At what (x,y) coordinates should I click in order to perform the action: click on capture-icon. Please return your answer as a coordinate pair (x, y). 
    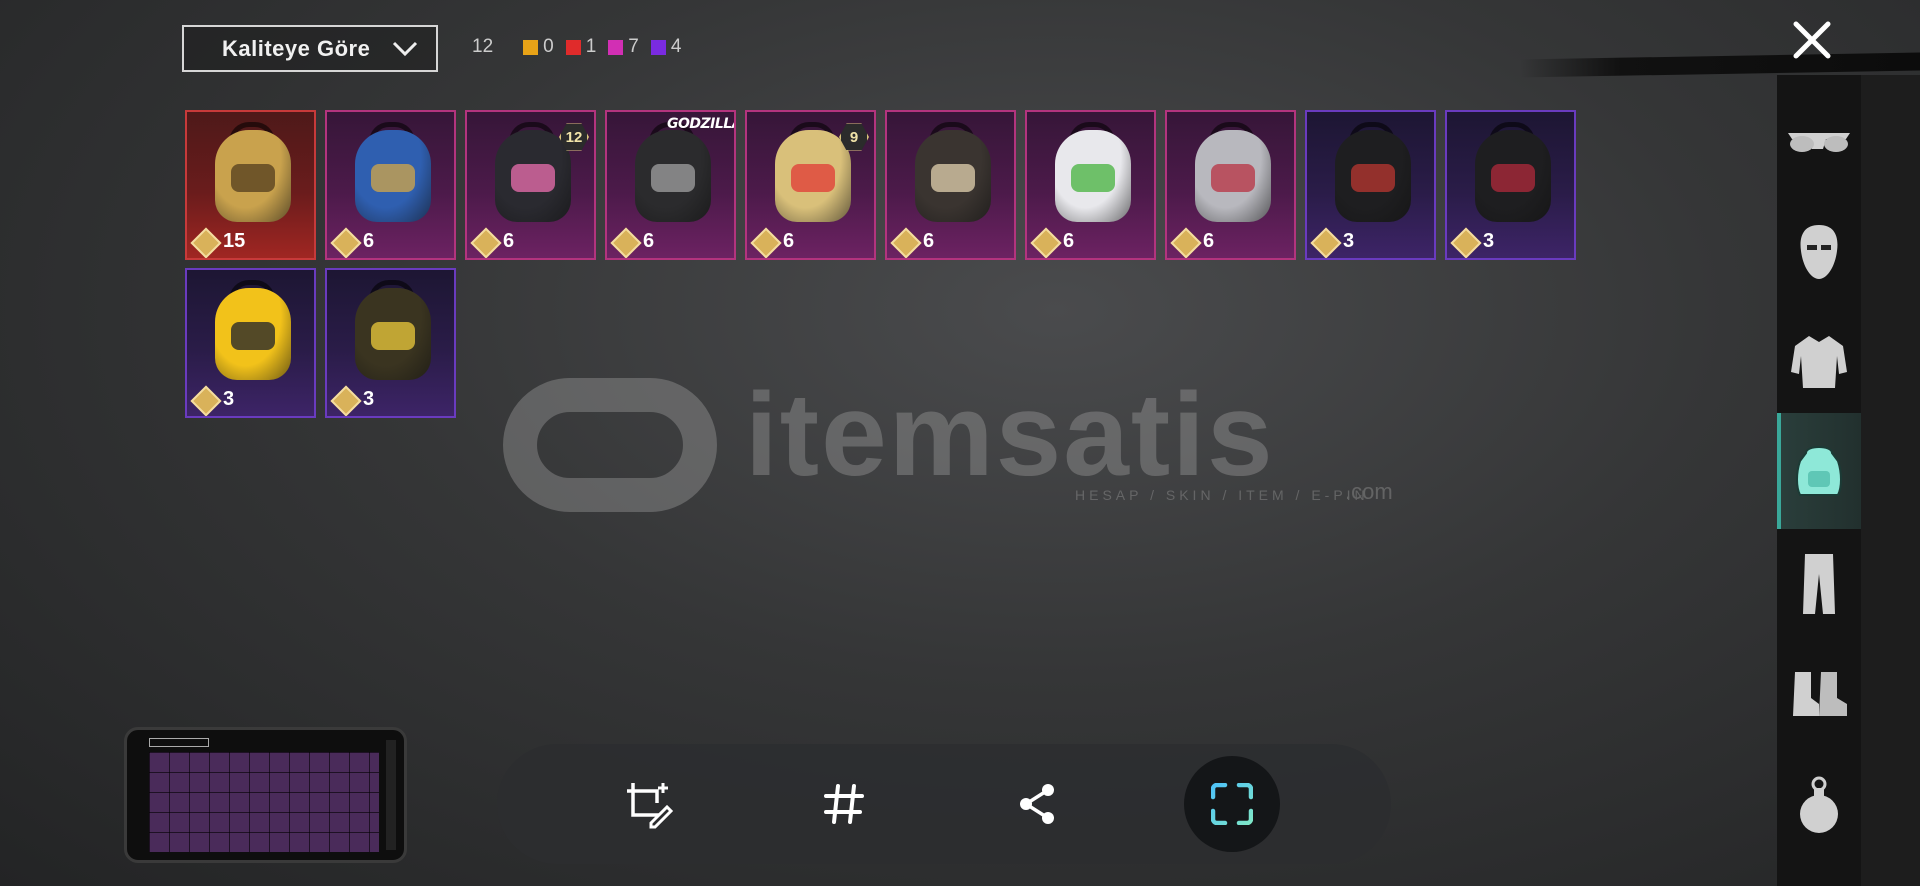
    Looking at the image, I should click on (1232, 804).